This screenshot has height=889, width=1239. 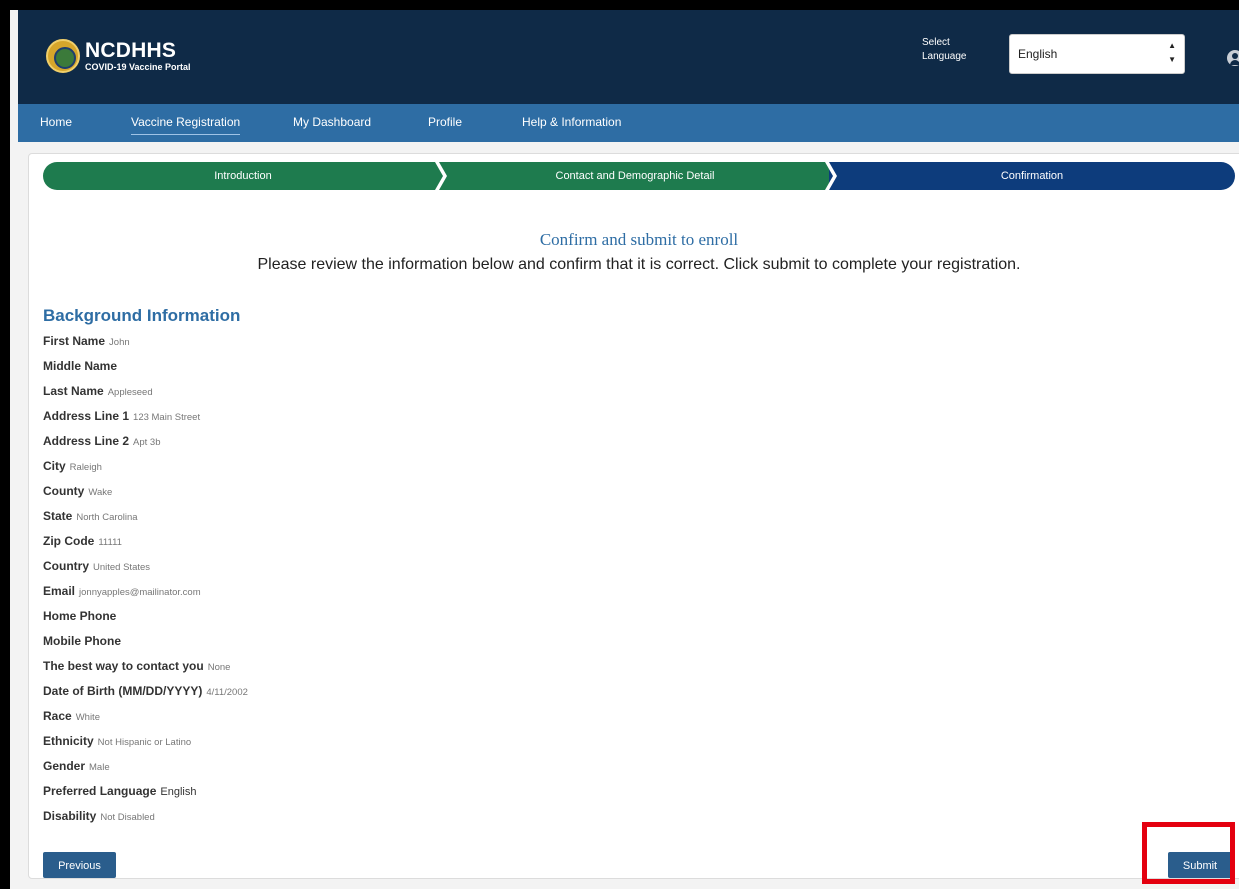 What do you see at coordinates (178, 792) in the screenshot?
I see `field-value: English` at bounding box center [178, 792].